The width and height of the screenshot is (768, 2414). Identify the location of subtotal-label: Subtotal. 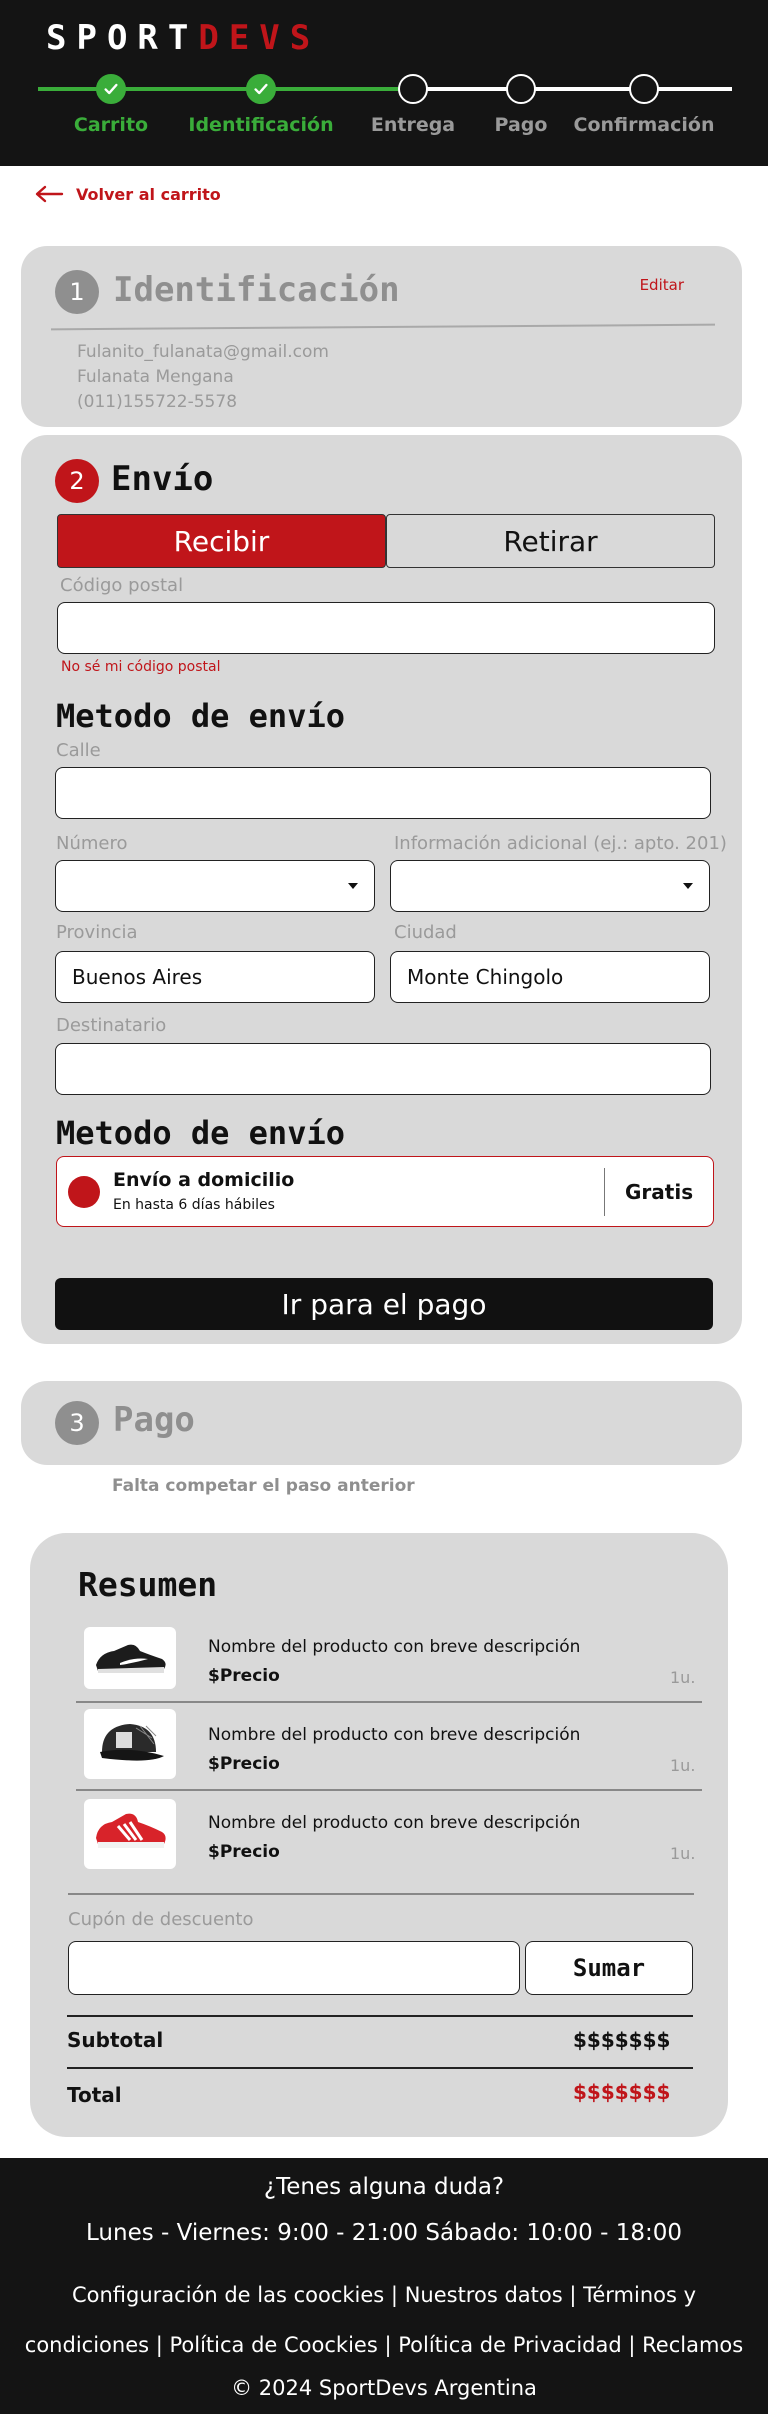
(115, 2040).